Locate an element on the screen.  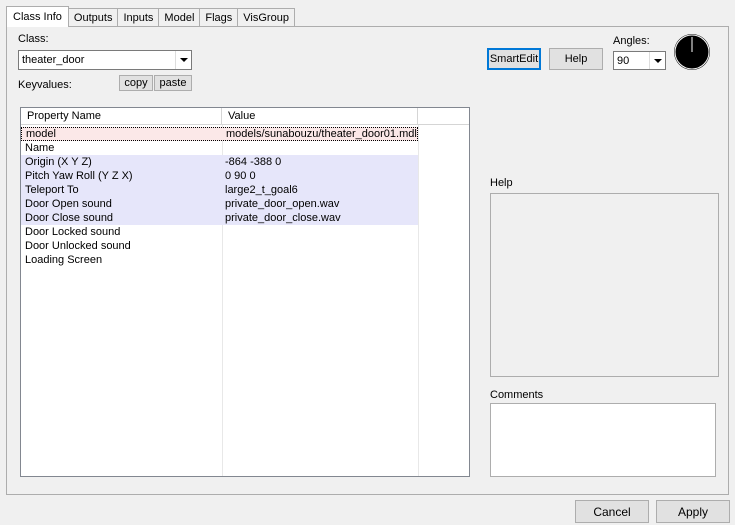
angles-label: Angles: is located at coordinates (631, 41).